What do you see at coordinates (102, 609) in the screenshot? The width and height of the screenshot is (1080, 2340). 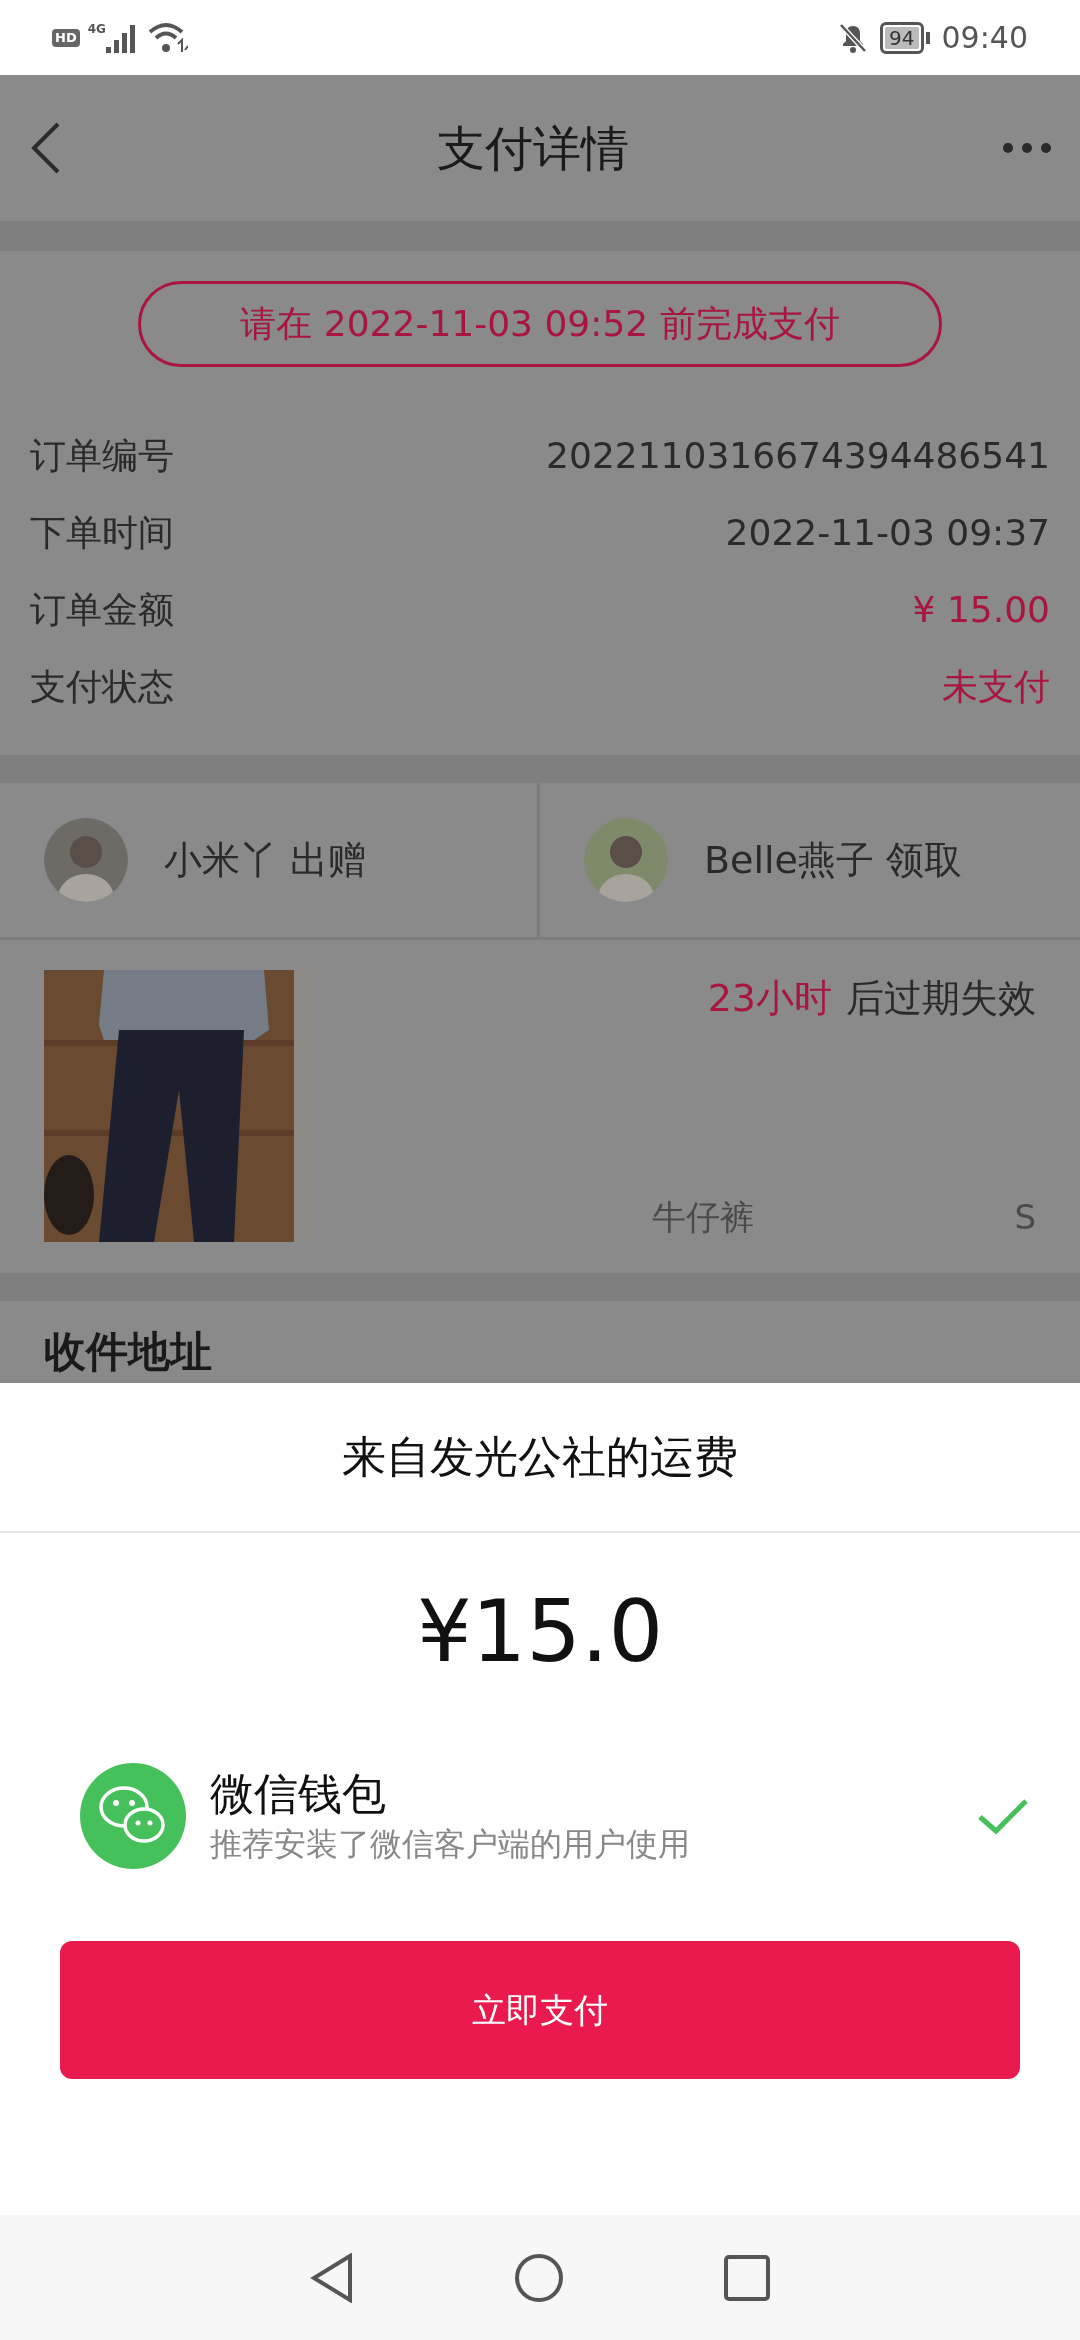 I see `detail-label: 订单金额` at bounding box center [102, 609].